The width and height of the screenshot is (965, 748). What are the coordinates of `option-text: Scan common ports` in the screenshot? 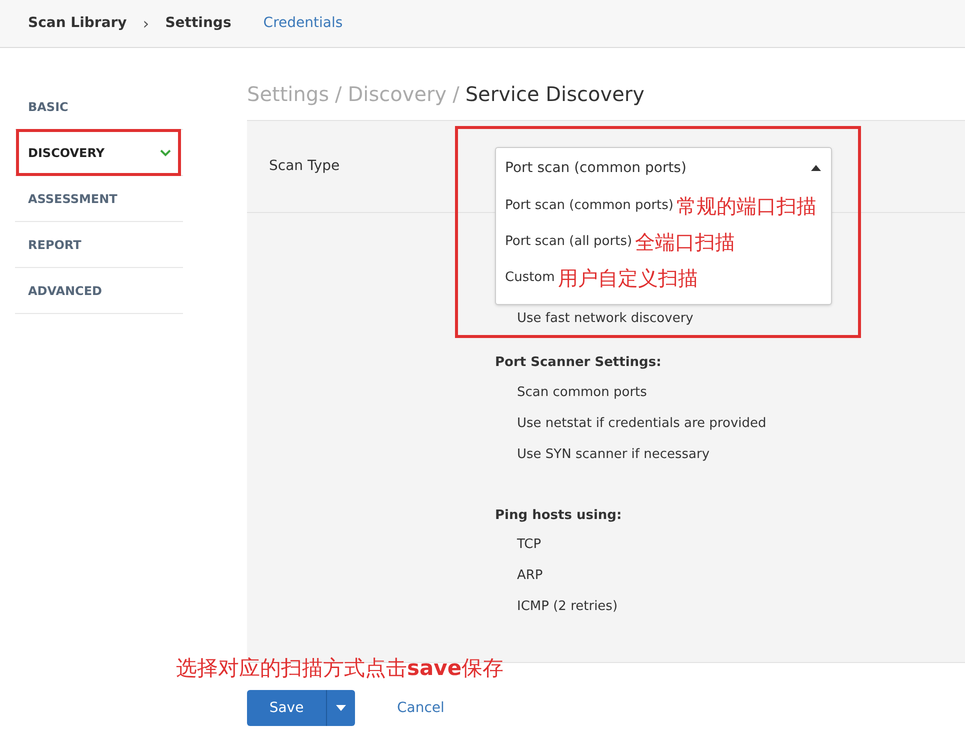 It's located at (582, 393).